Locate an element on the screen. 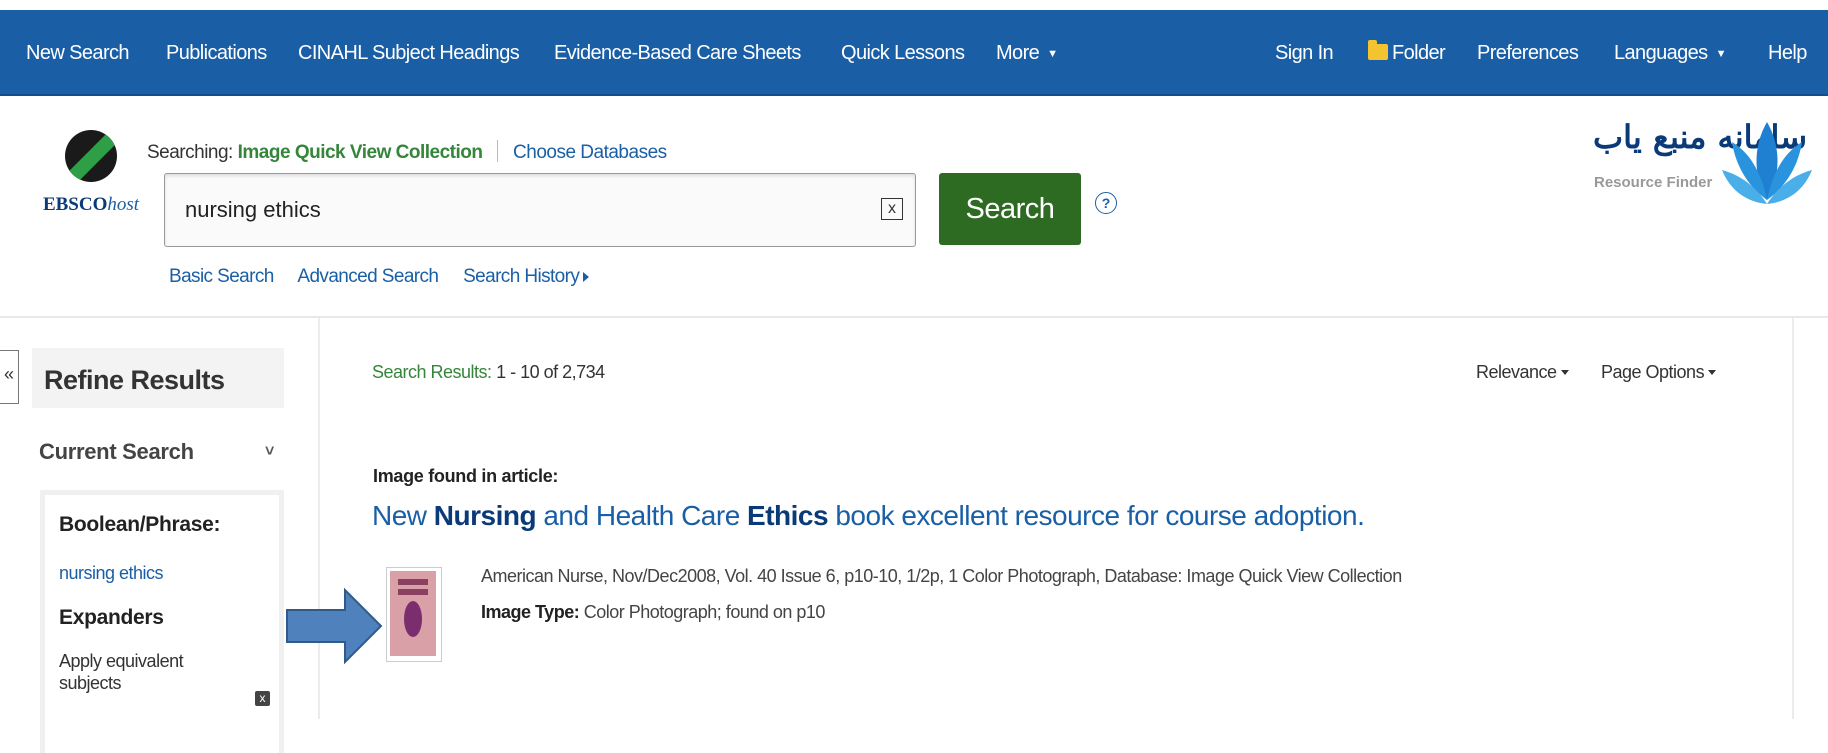 This screenshot has width=1828, height=753. current-search-label: Current Search is located at coordinates (116, 451).